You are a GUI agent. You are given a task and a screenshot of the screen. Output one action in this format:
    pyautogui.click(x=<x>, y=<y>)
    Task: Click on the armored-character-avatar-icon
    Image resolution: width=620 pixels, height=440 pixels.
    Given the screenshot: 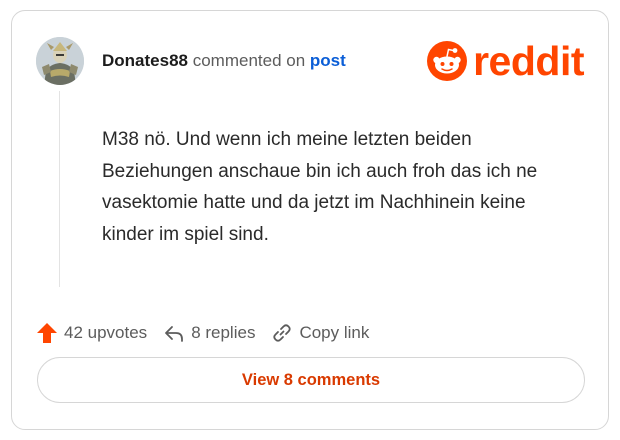 What is the action you would take?
    pyautogui.click(x=60, y=61)
    